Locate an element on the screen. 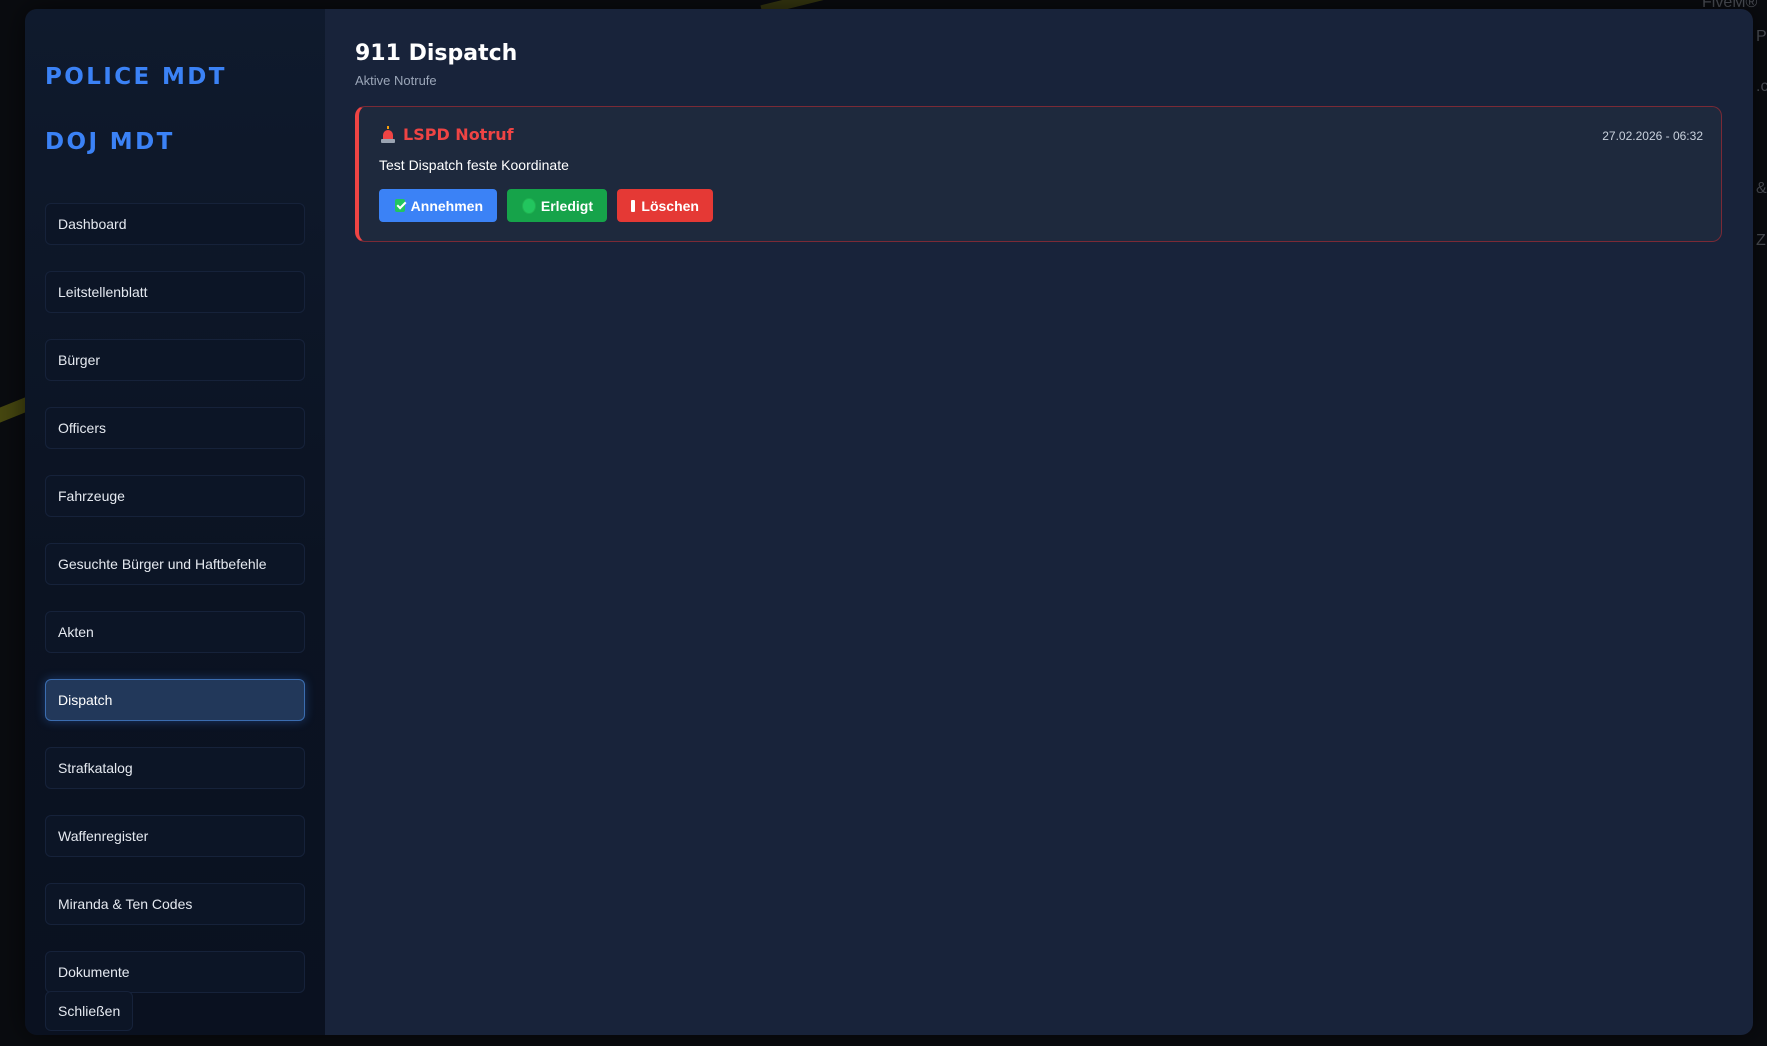 The height and width of the screenshot is (1046, 1767). delete-button: Löschen is located at coordinates (665, 205).